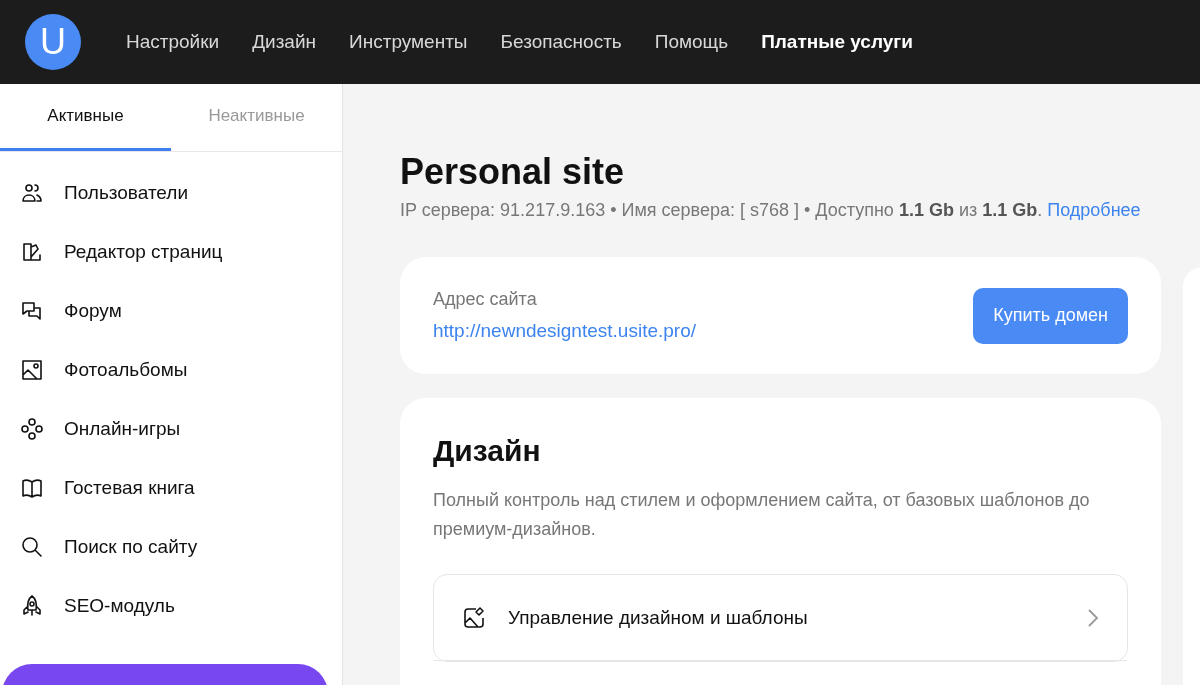  What do you see at coordinates (122, 428) in the screenshot?
I see `sidebar-item: Онлайн-игры` at bounding box center [122, 428].